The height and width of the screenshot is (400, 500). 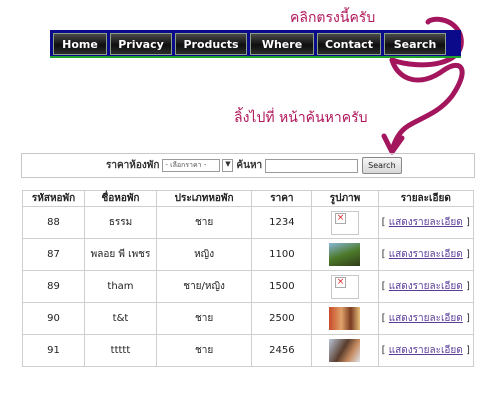 What do you see at coordinates (382, 165) in the screenshot?
I see `search-button: Search` at bounding box center [382, 165].